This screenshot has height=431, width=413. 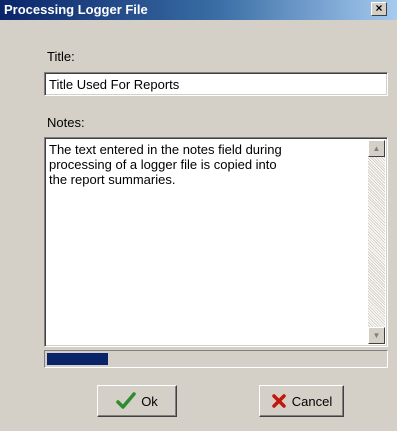 I want to click on cancel-button: Cancel, so click(x=301, y=401).